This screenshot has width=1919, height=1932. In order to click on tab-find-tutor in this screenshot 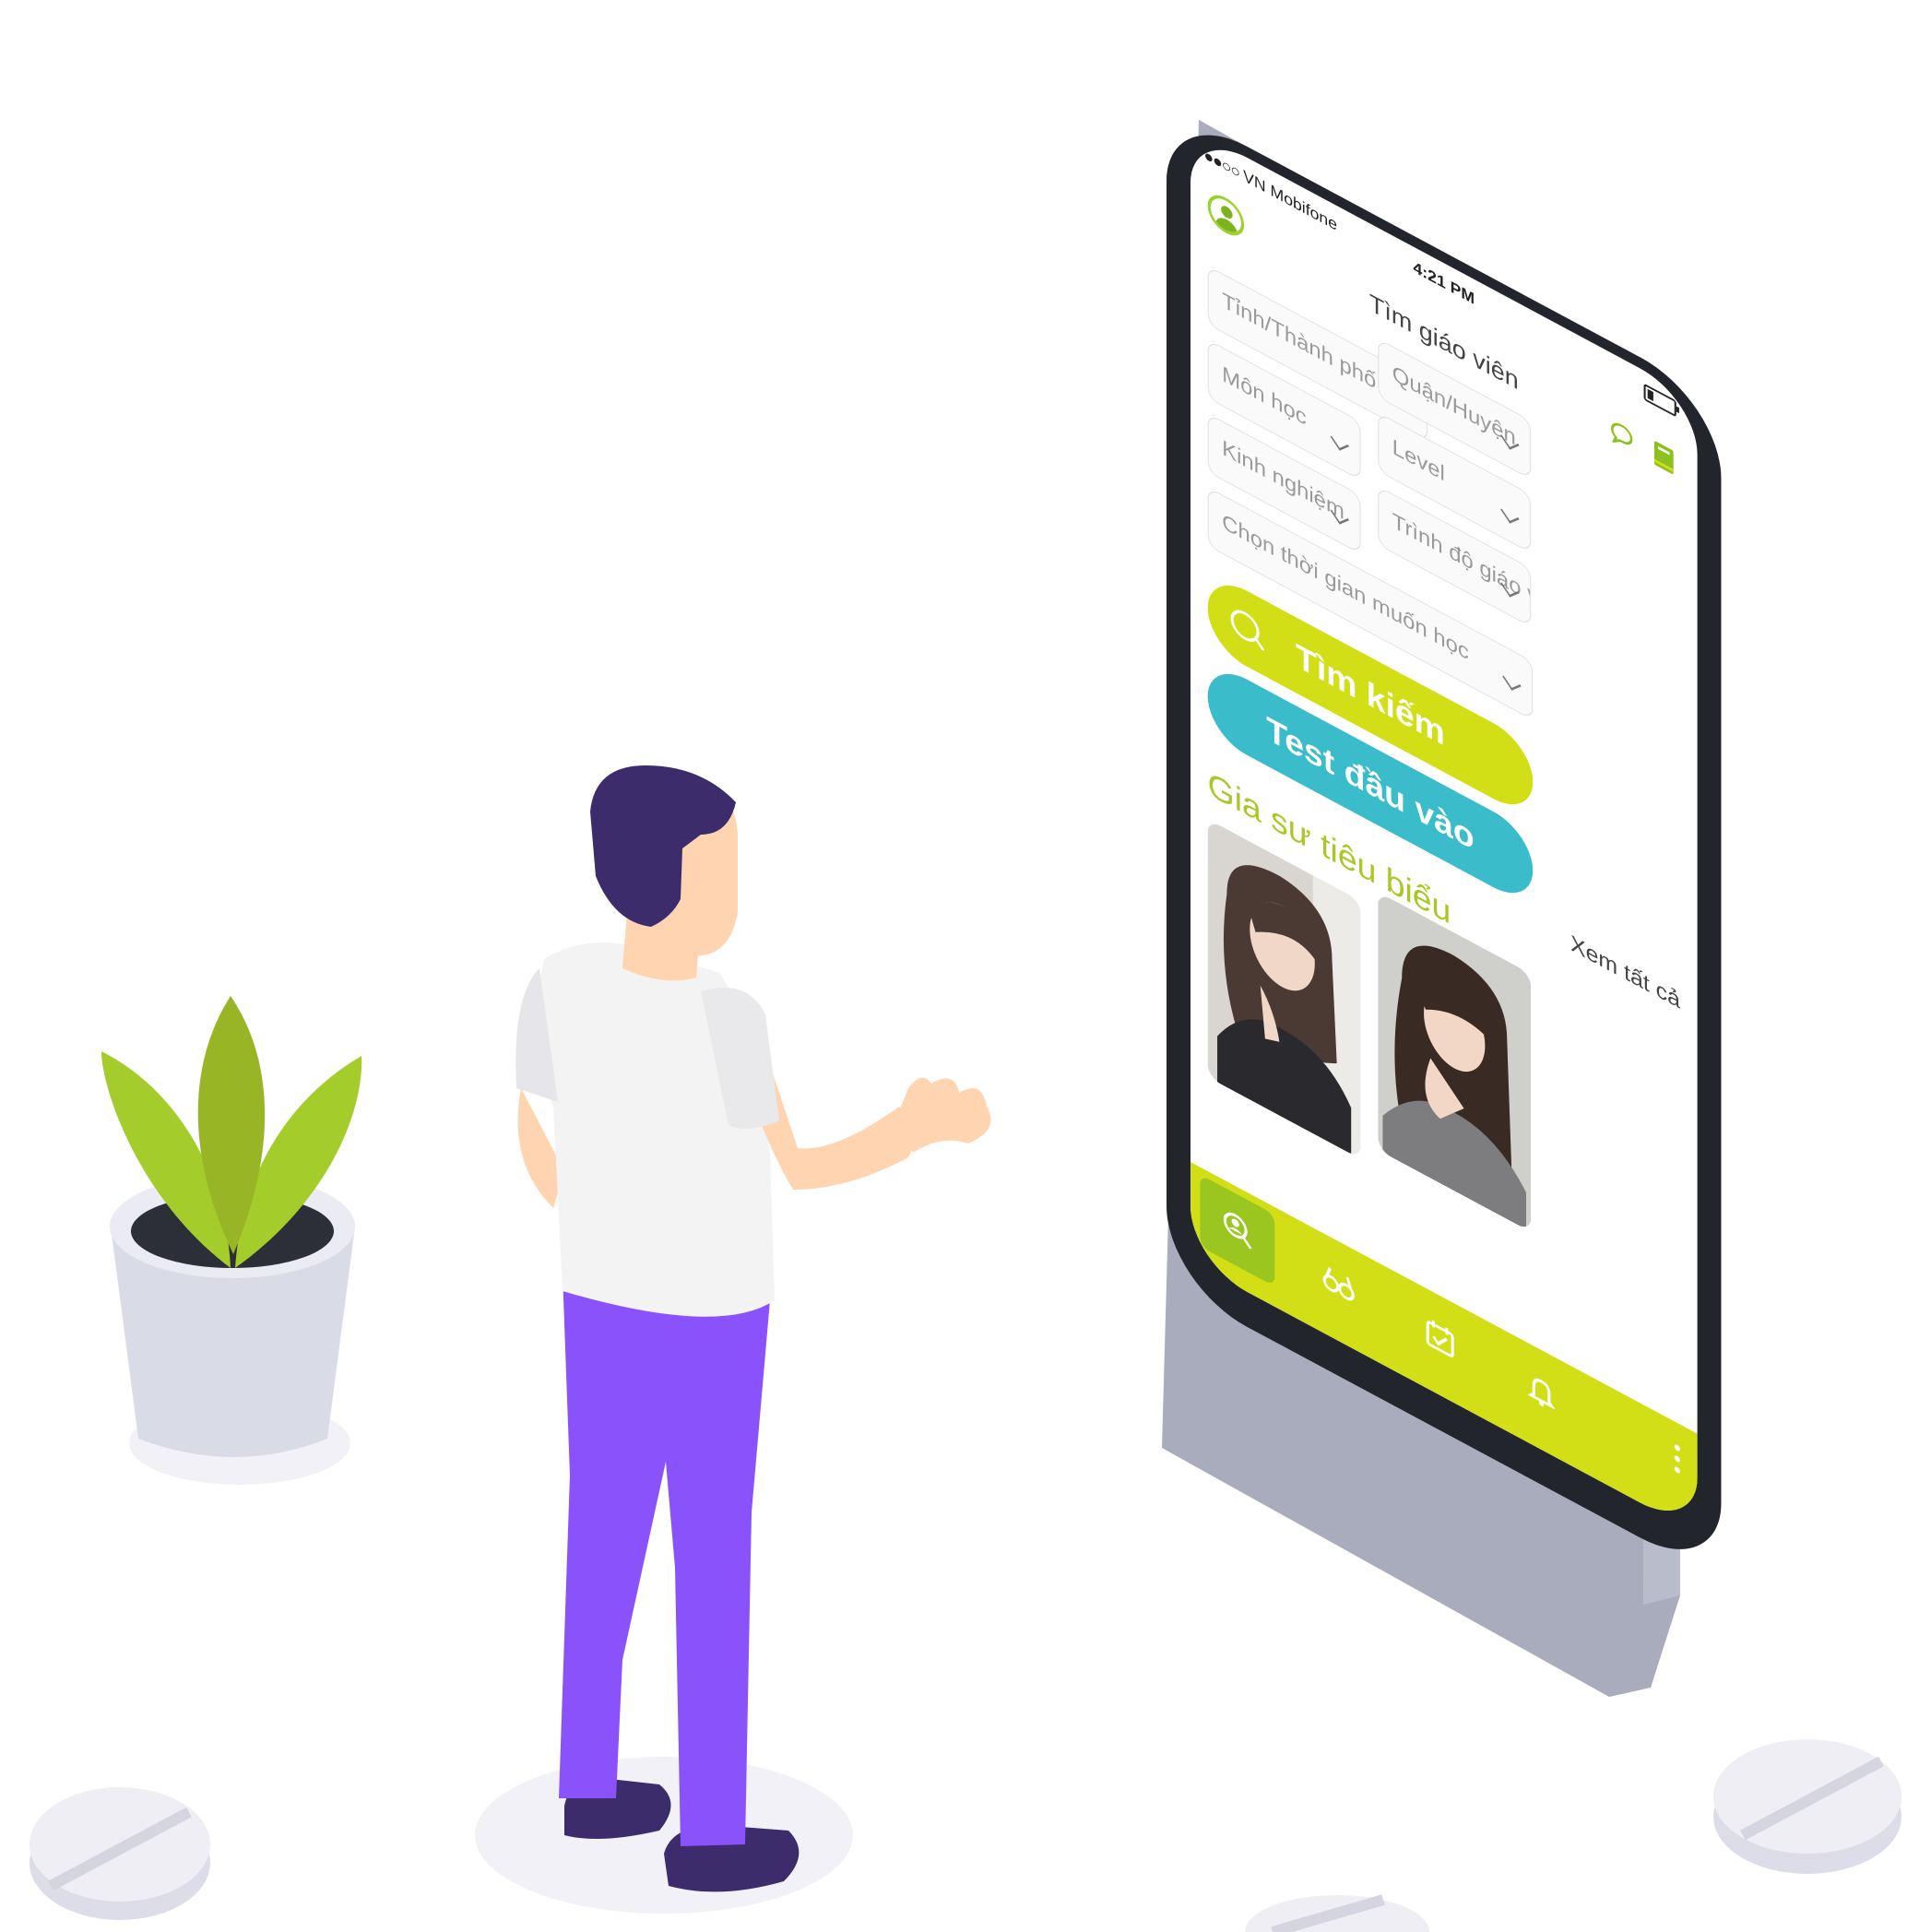, I will do `click(1237, 1230)`.